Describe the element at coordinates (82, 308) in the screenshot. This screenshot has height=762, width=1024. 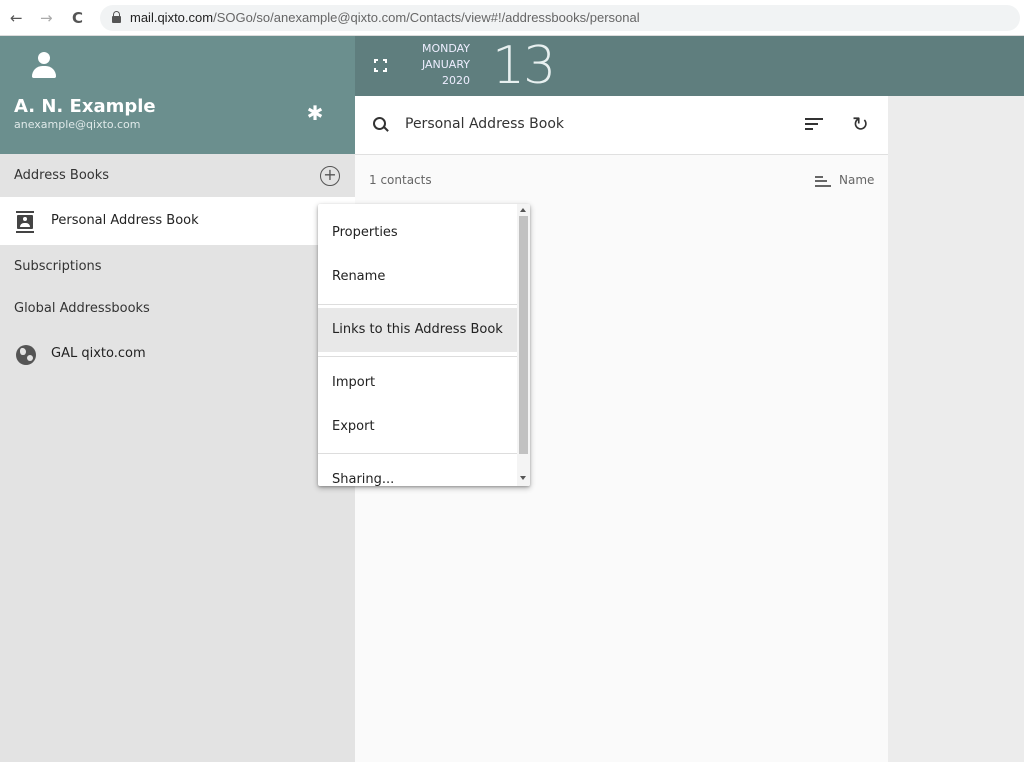
I see `global-addressbooks-heading: Global Addressbooks` at that location.